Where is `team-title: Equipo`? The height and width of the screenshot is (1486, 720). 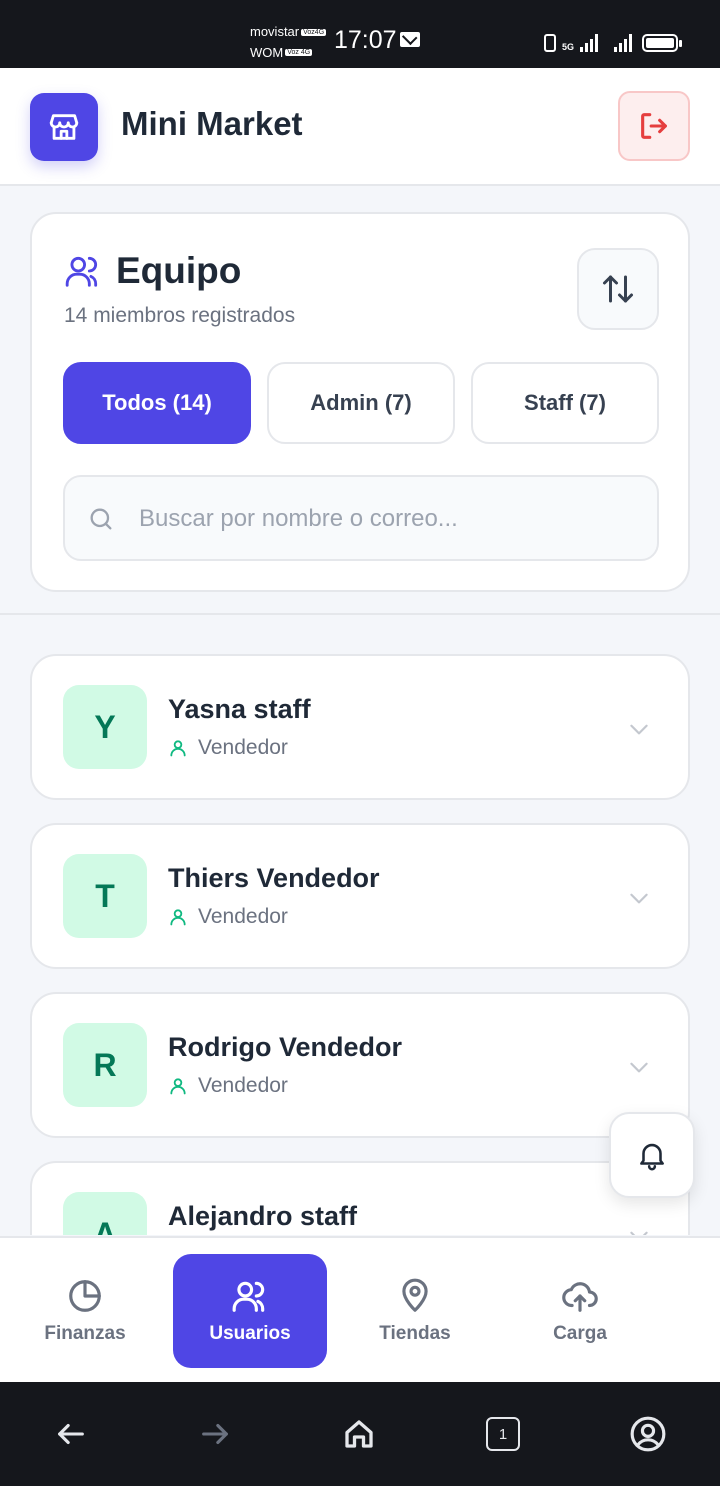
team-title: Equipo is located at coordinates (179, 270).